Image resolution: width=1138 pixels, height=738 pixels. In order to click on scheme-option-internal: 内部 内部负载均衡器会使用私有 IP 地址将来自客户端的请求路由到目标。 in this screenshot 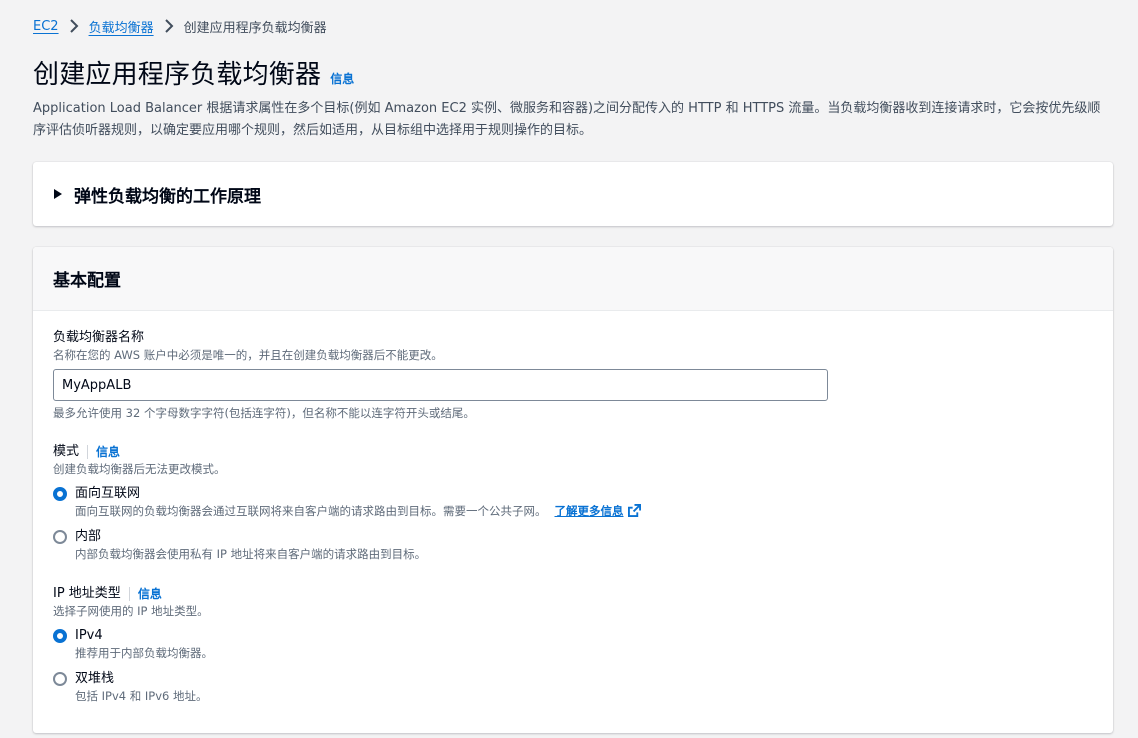, I will do `click(573, 545)`.